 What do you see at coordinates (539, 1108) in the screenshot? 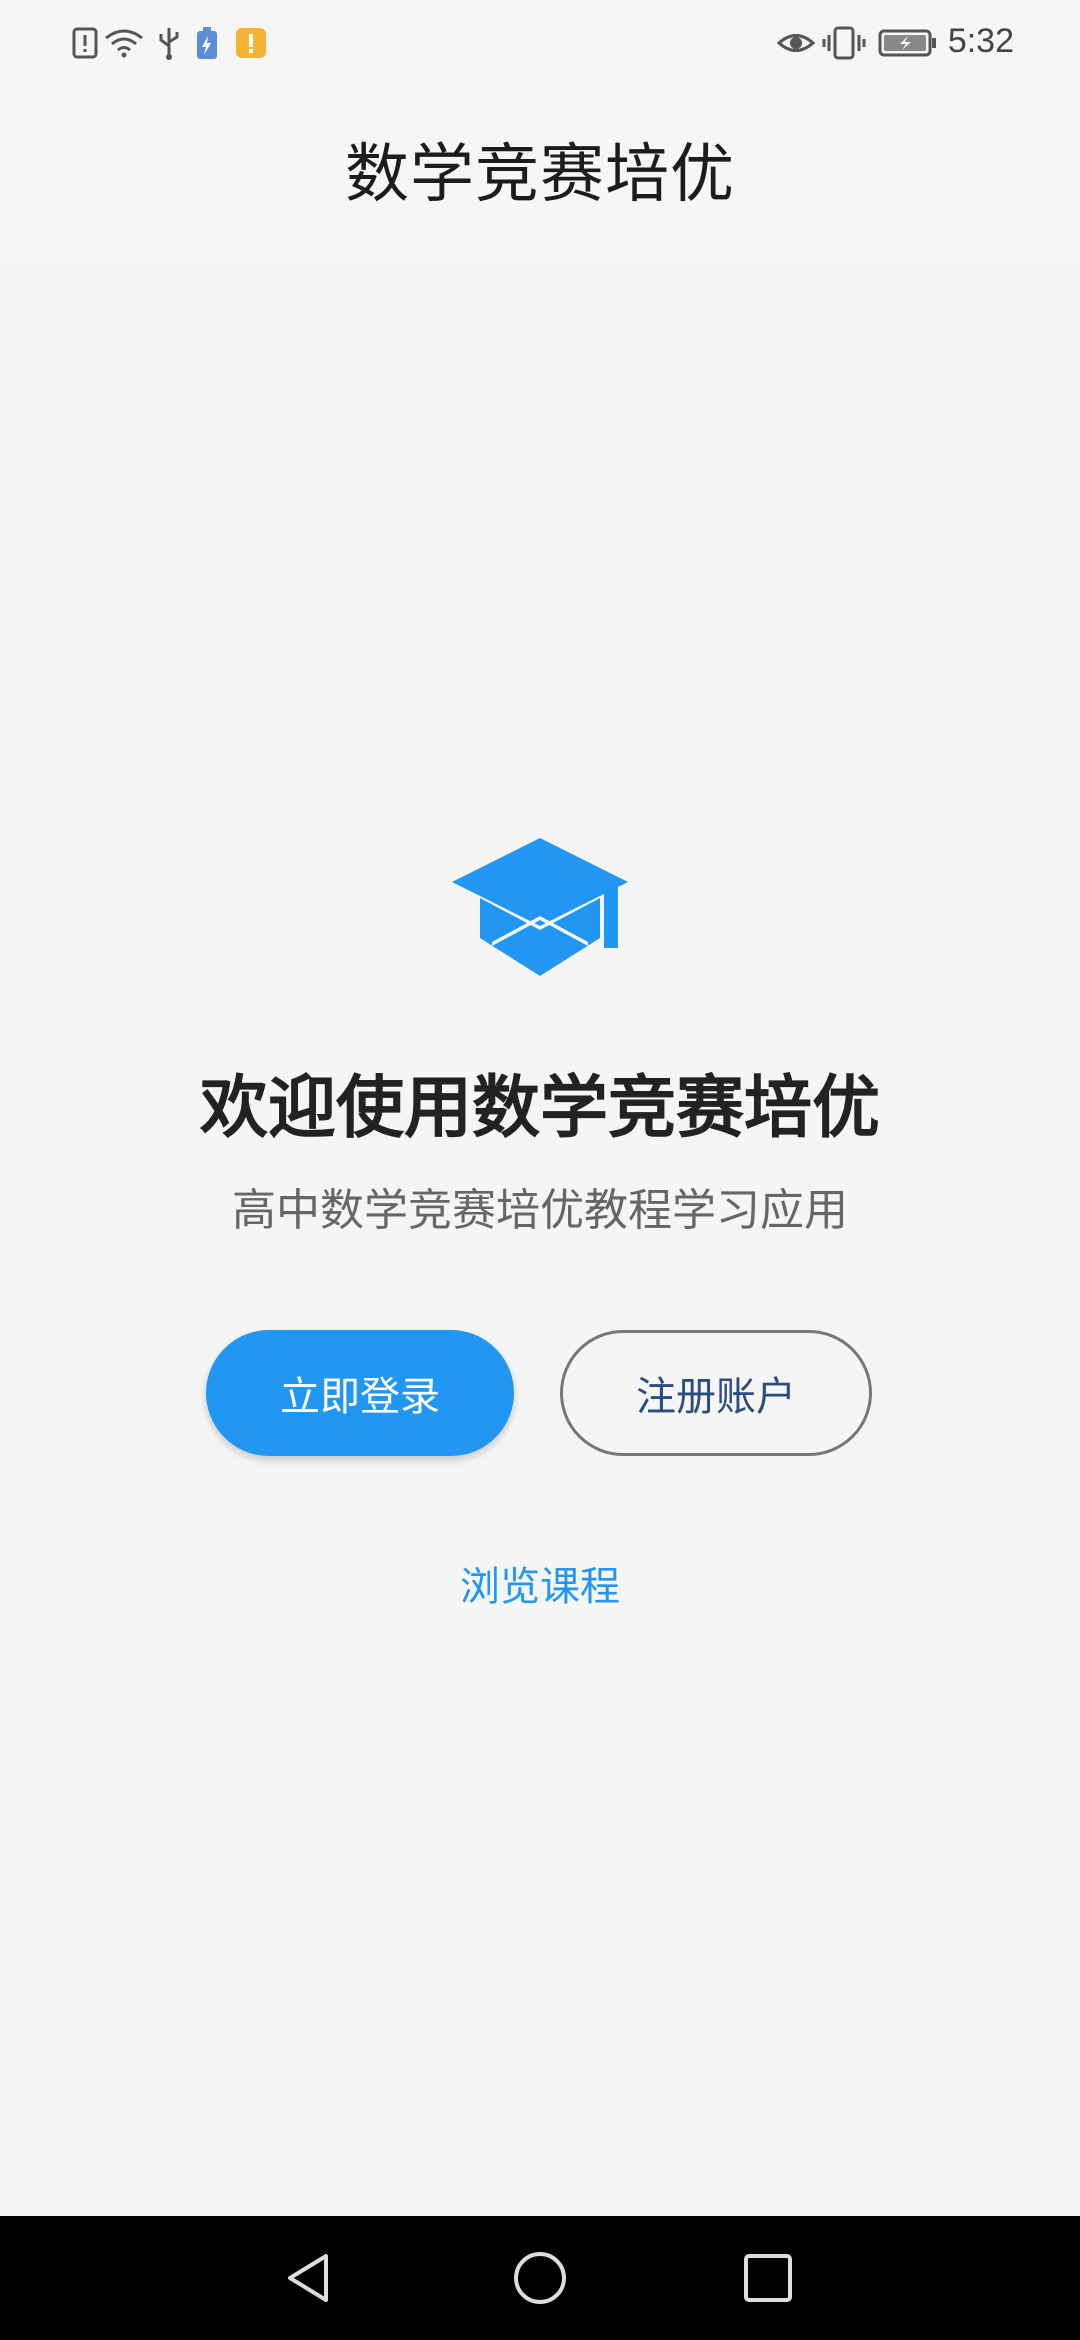
I see `welcome-heading: 欢迎使用数学竞赛培优` at bounding box center [539, 1108].